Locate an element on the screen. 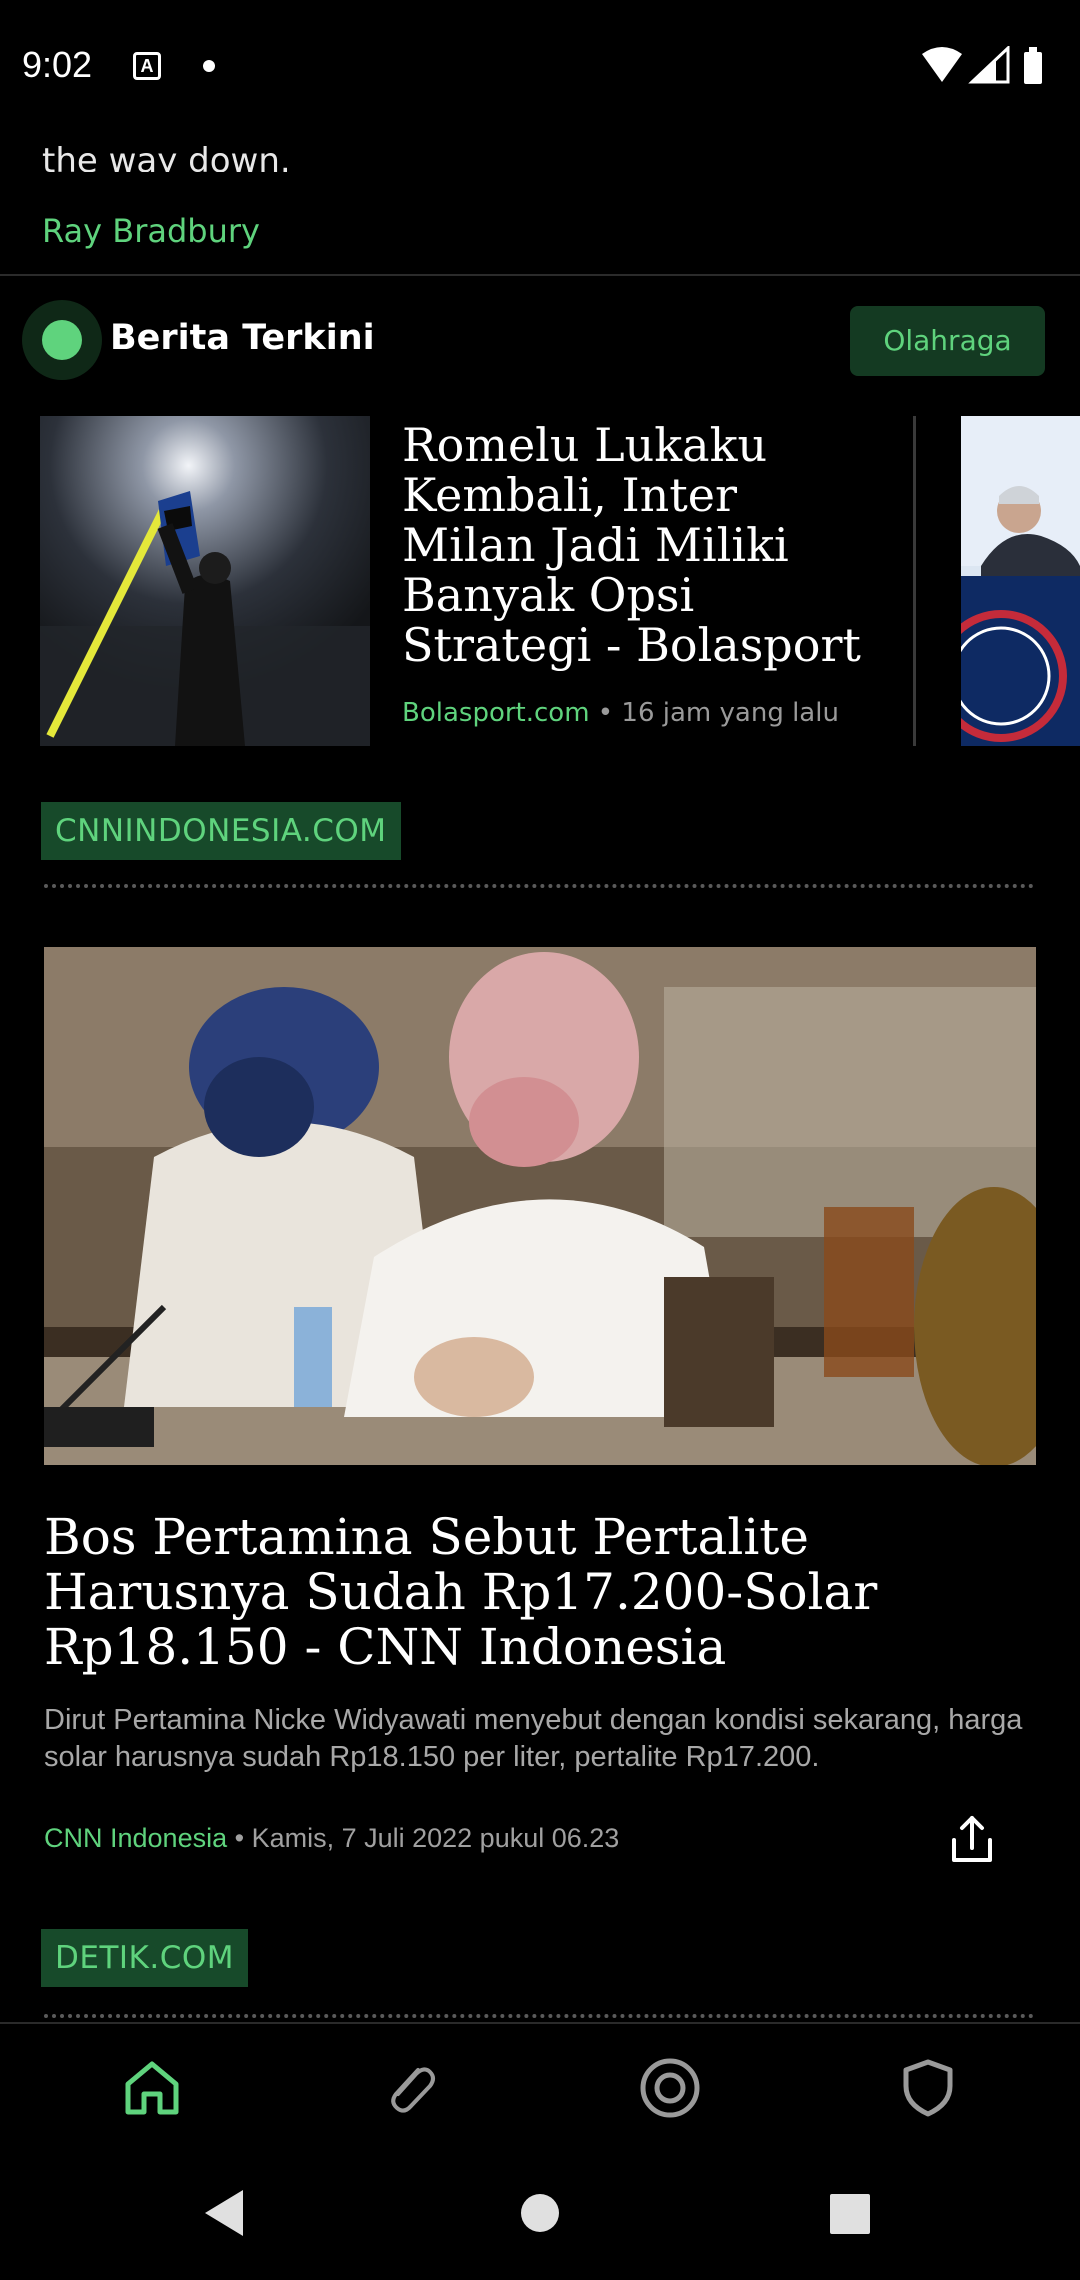 The height and width of the screenshot is (2280, 1080). system-navigation is located at coordinates (540, 2215).